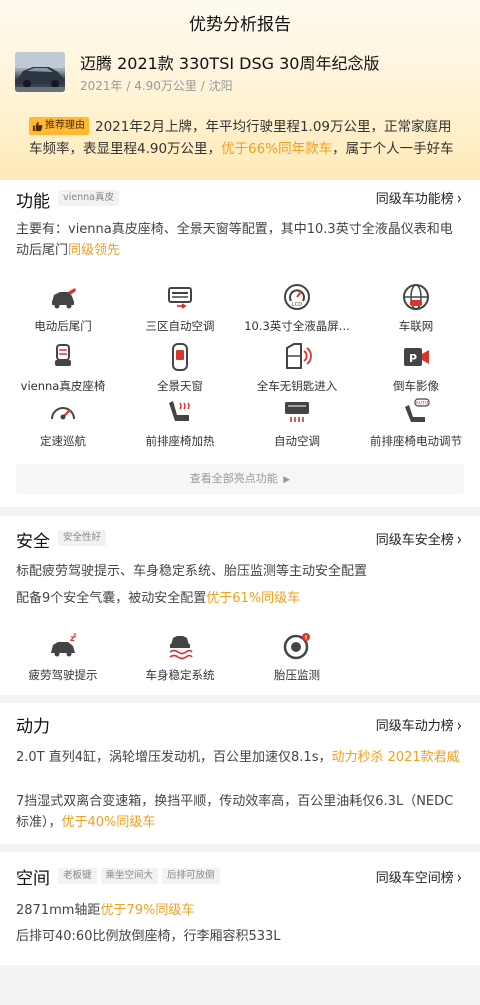 The width and height of the screenshot is (480, 1005). I want to click on feature-tire-pressure: ! 胎压监测, so click(297, 657).